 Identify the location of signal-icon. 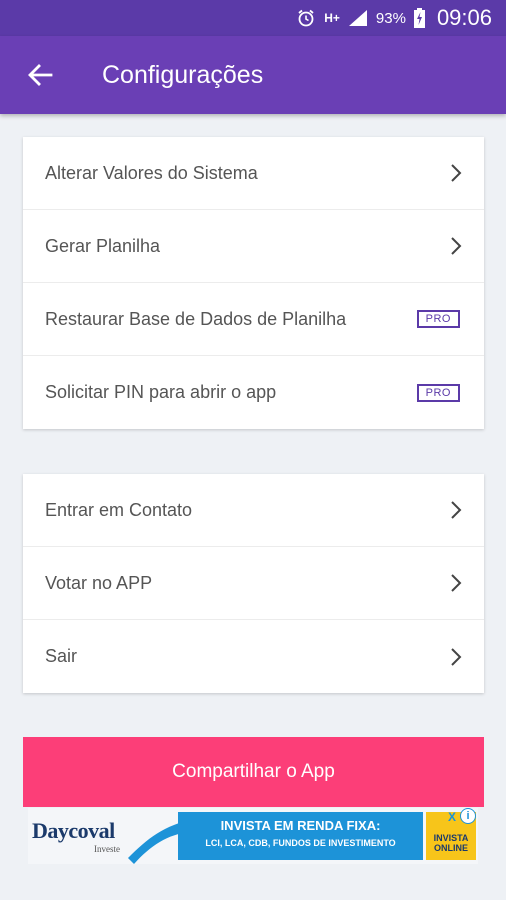
(358, 18).